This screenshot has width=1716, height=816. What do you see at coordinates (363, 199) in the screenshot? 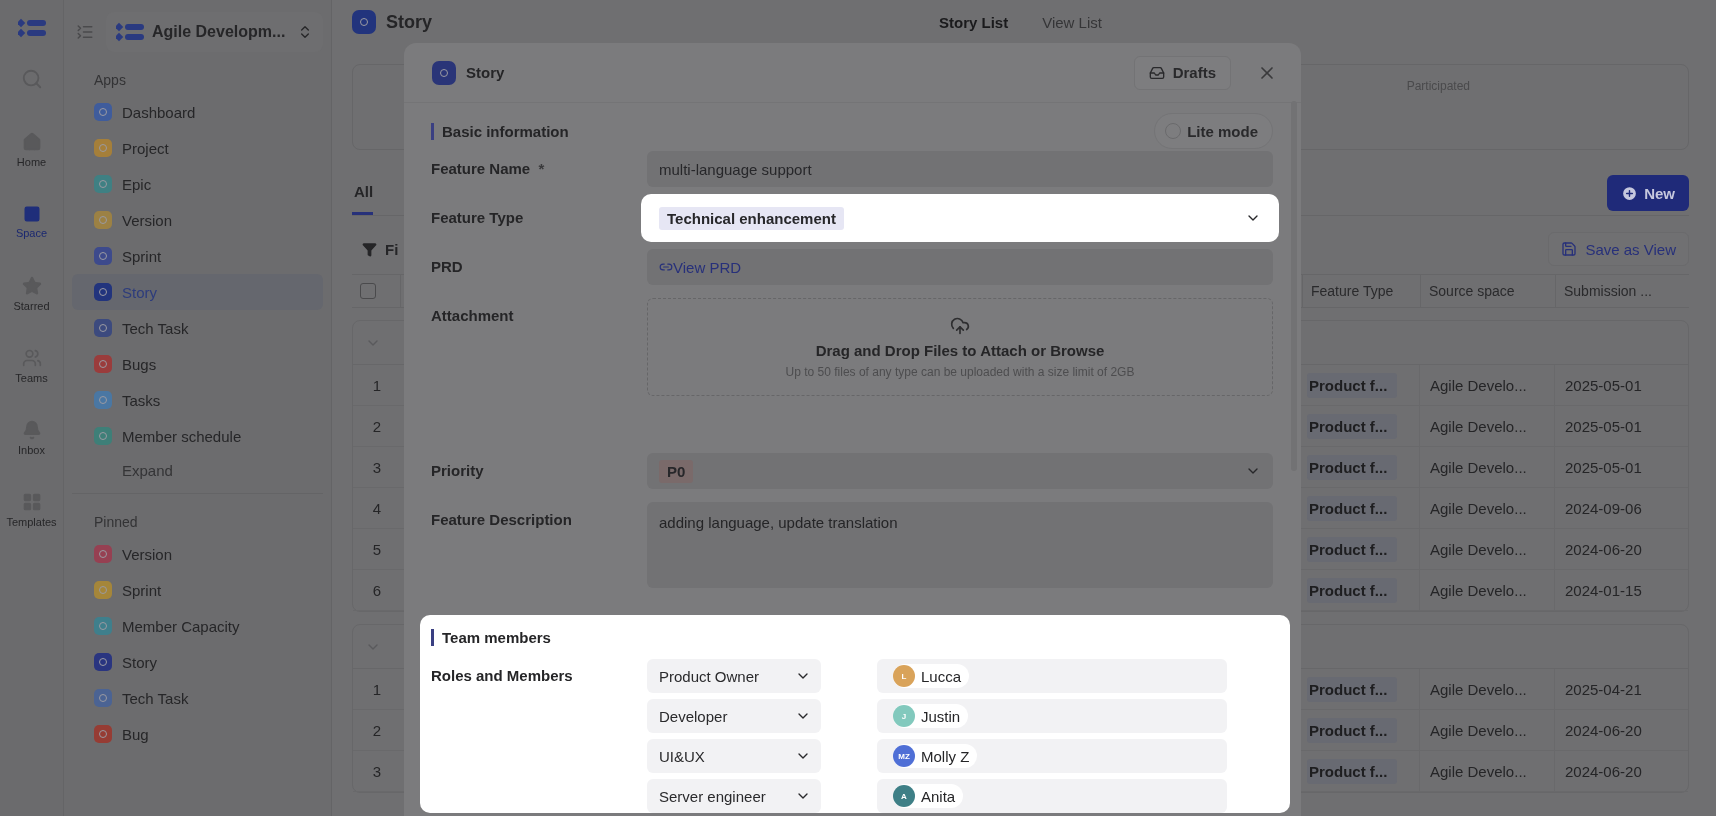
I see `filter-tab: All` at bounding box center [363, 199].